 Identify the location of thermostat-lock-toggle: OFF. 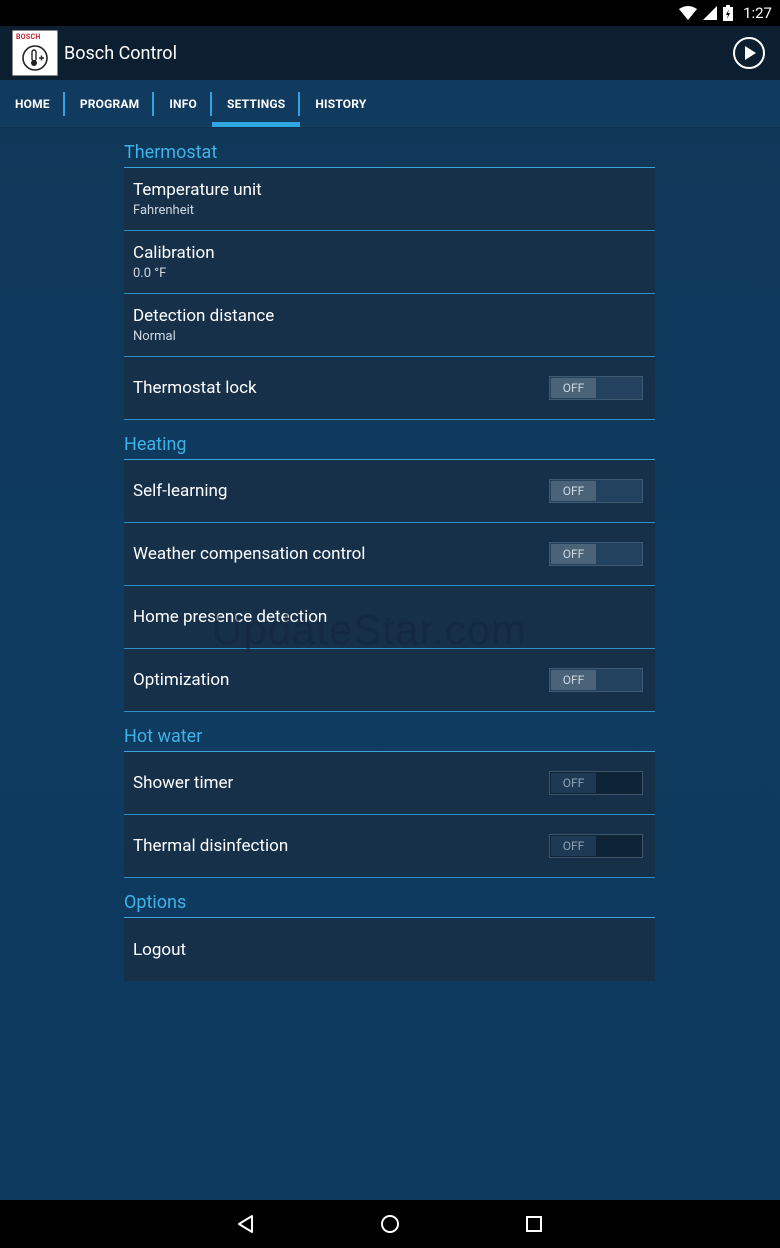
(596, 388).